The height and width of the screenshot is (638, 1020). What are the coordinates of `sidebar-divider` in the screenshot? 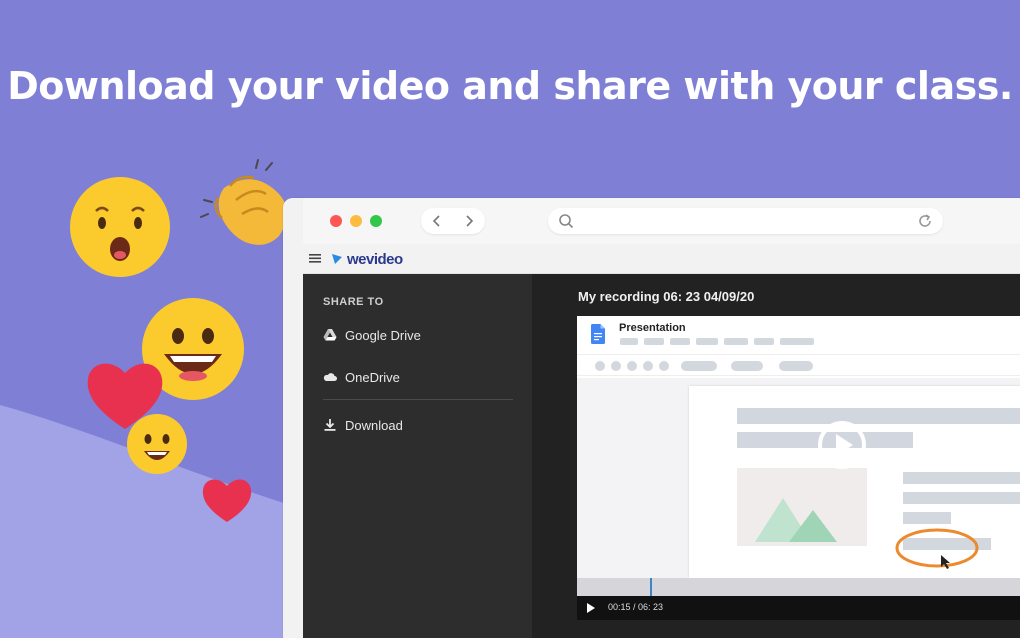 It's located at (418, 399).